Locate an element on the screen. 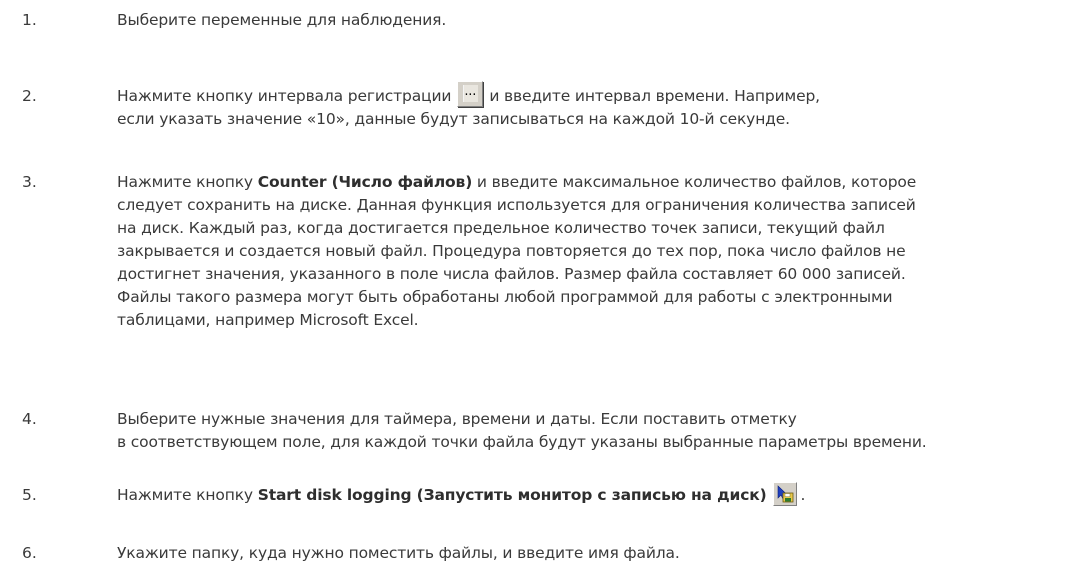 The width and height of the screenshot is (1082, 582). step-line: таблицами, например Microsoft Excel. is located at coordinates (268, 320).